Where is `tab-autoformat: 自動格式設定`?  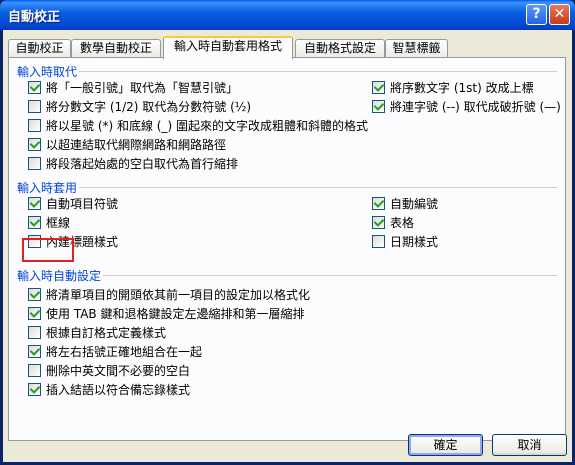 tab-autoformat: 自動格式設定 is located at coordinates (340, 48).